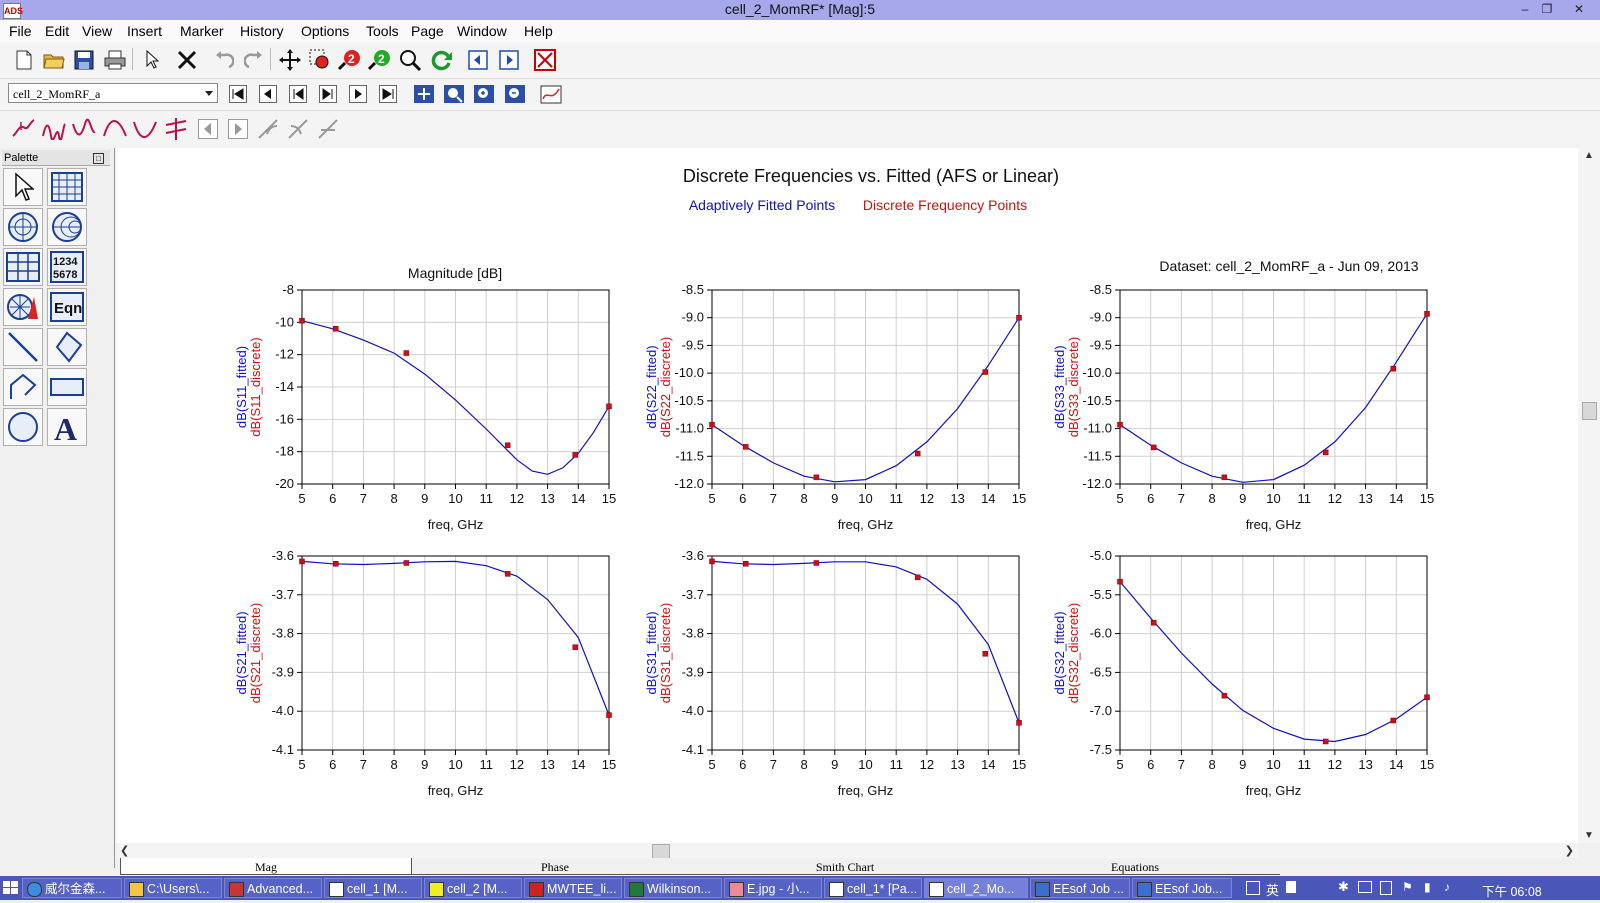 Image resolution: width=1600 pixels, height=903 pixels. I want to click on tab-phase: Phase, so click(555, 866).